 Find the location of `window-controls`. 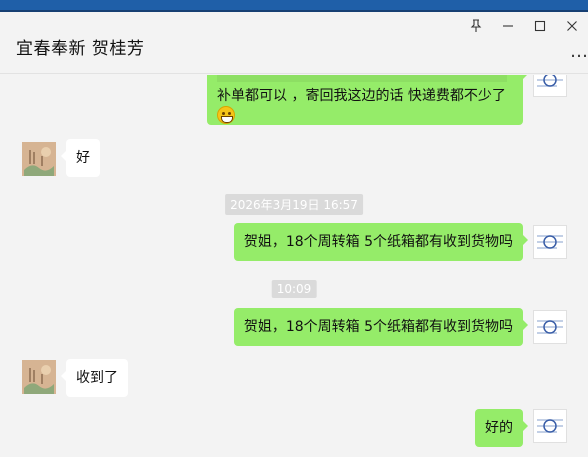

window-controls is located at coordinates (524, 26).